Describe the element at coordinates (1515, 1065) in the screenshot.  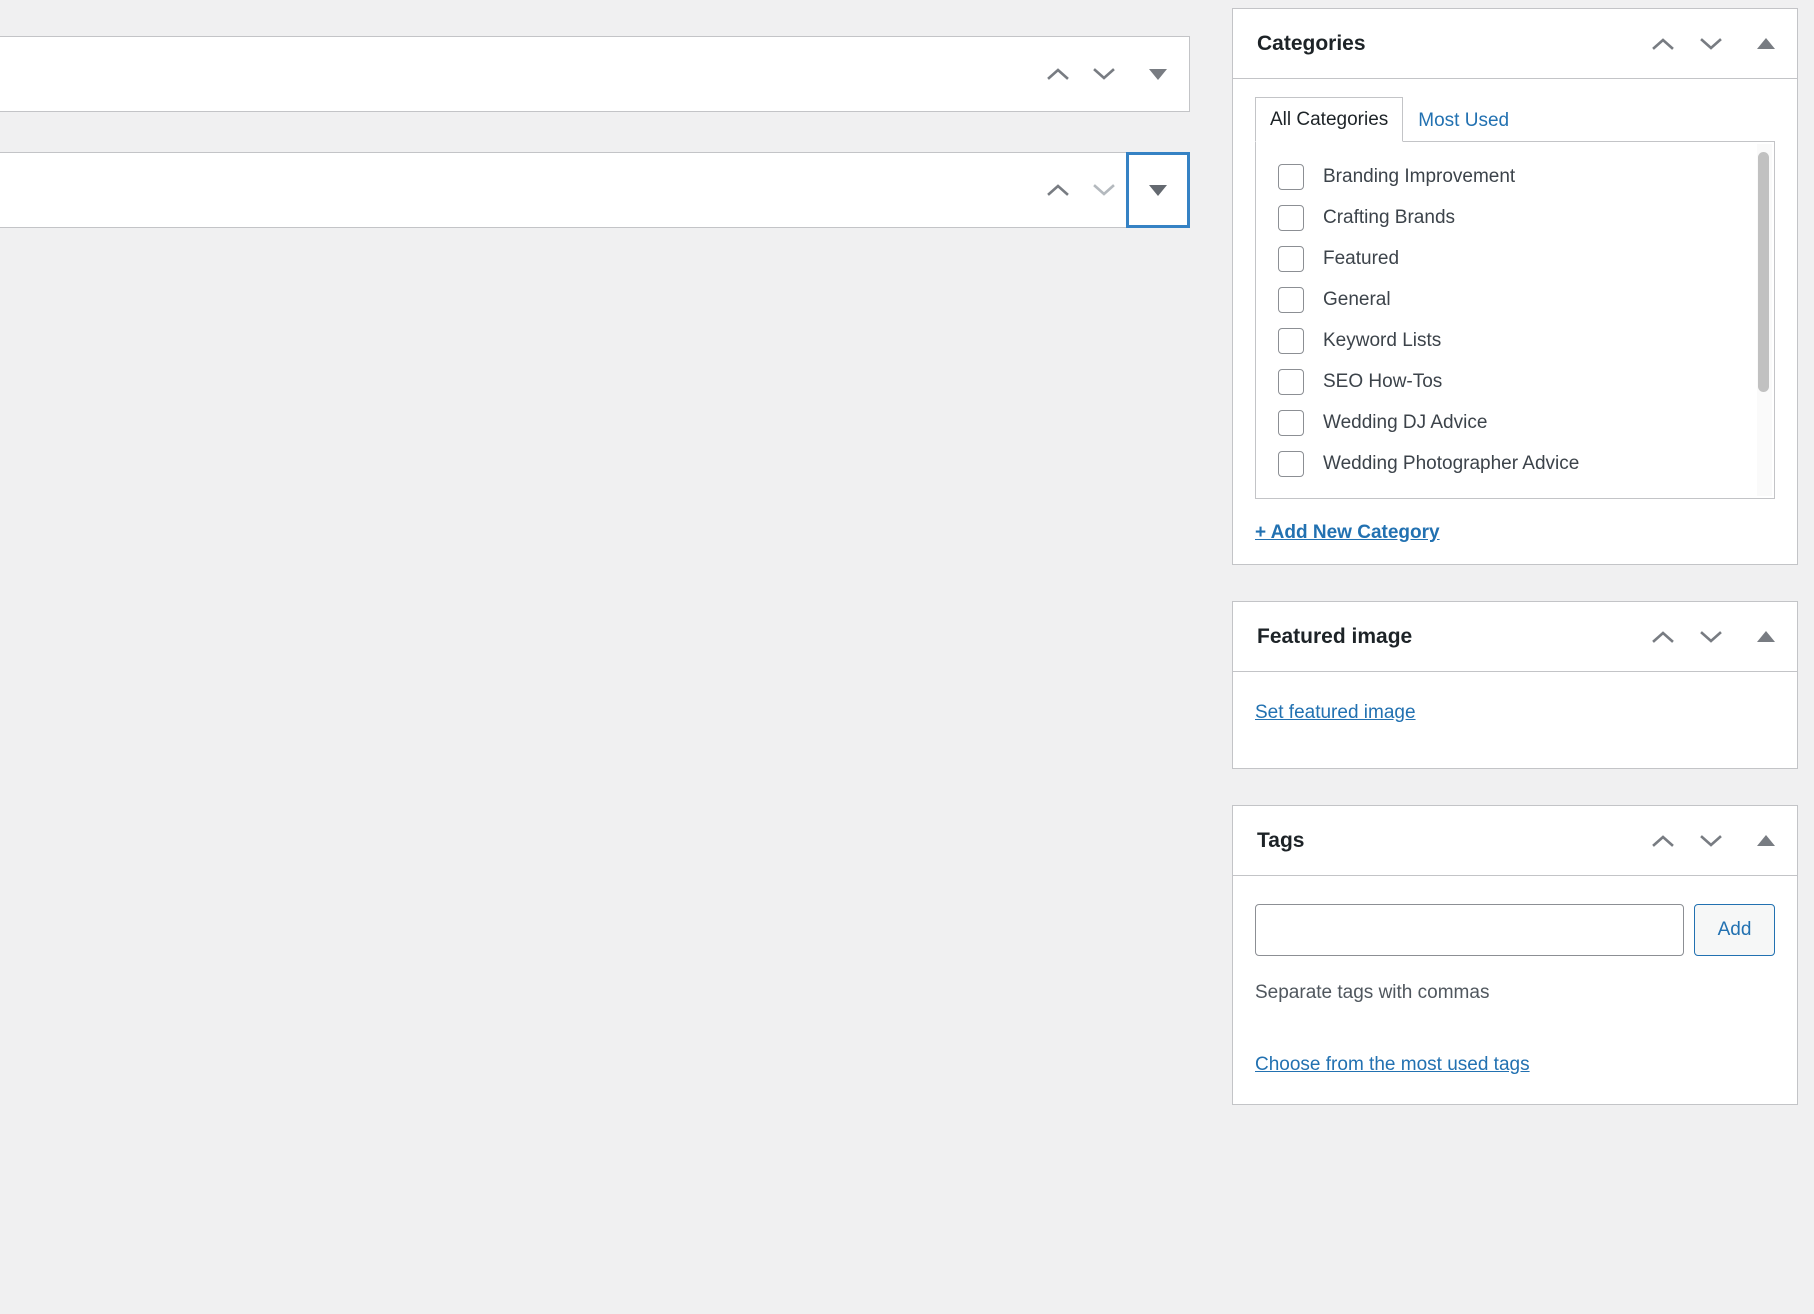
I see `choose-most-used-tags-link: Choose from the most used tags` at that location.